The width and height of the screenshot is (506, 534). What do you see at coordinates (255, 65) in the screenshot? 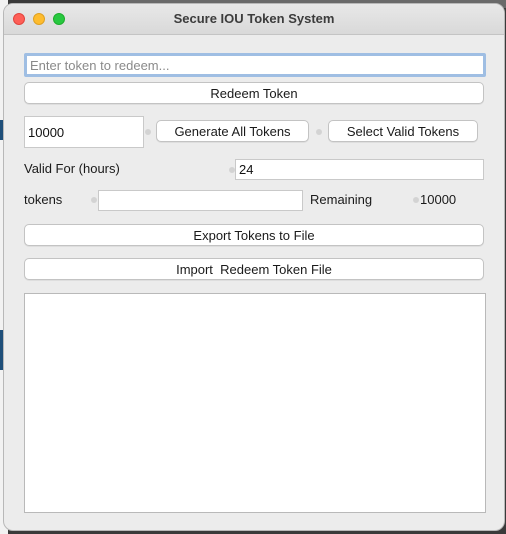
I see `redeem-token-input` at bounding box center [255, 65].